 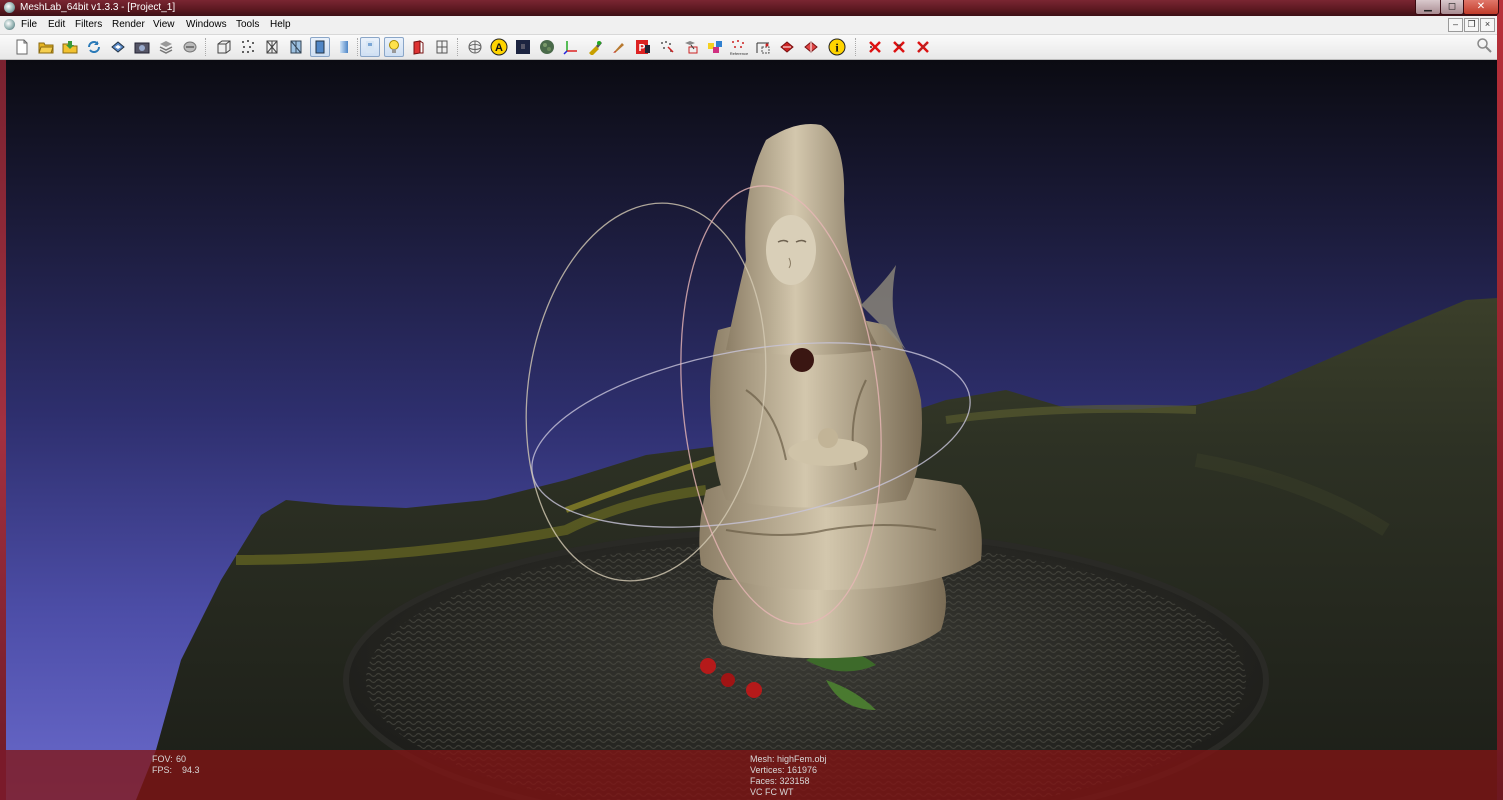 What do you see at coordinates (128, 24) in the screenshot?
I see `menu-render: Render` at bounding box center [128, 24].